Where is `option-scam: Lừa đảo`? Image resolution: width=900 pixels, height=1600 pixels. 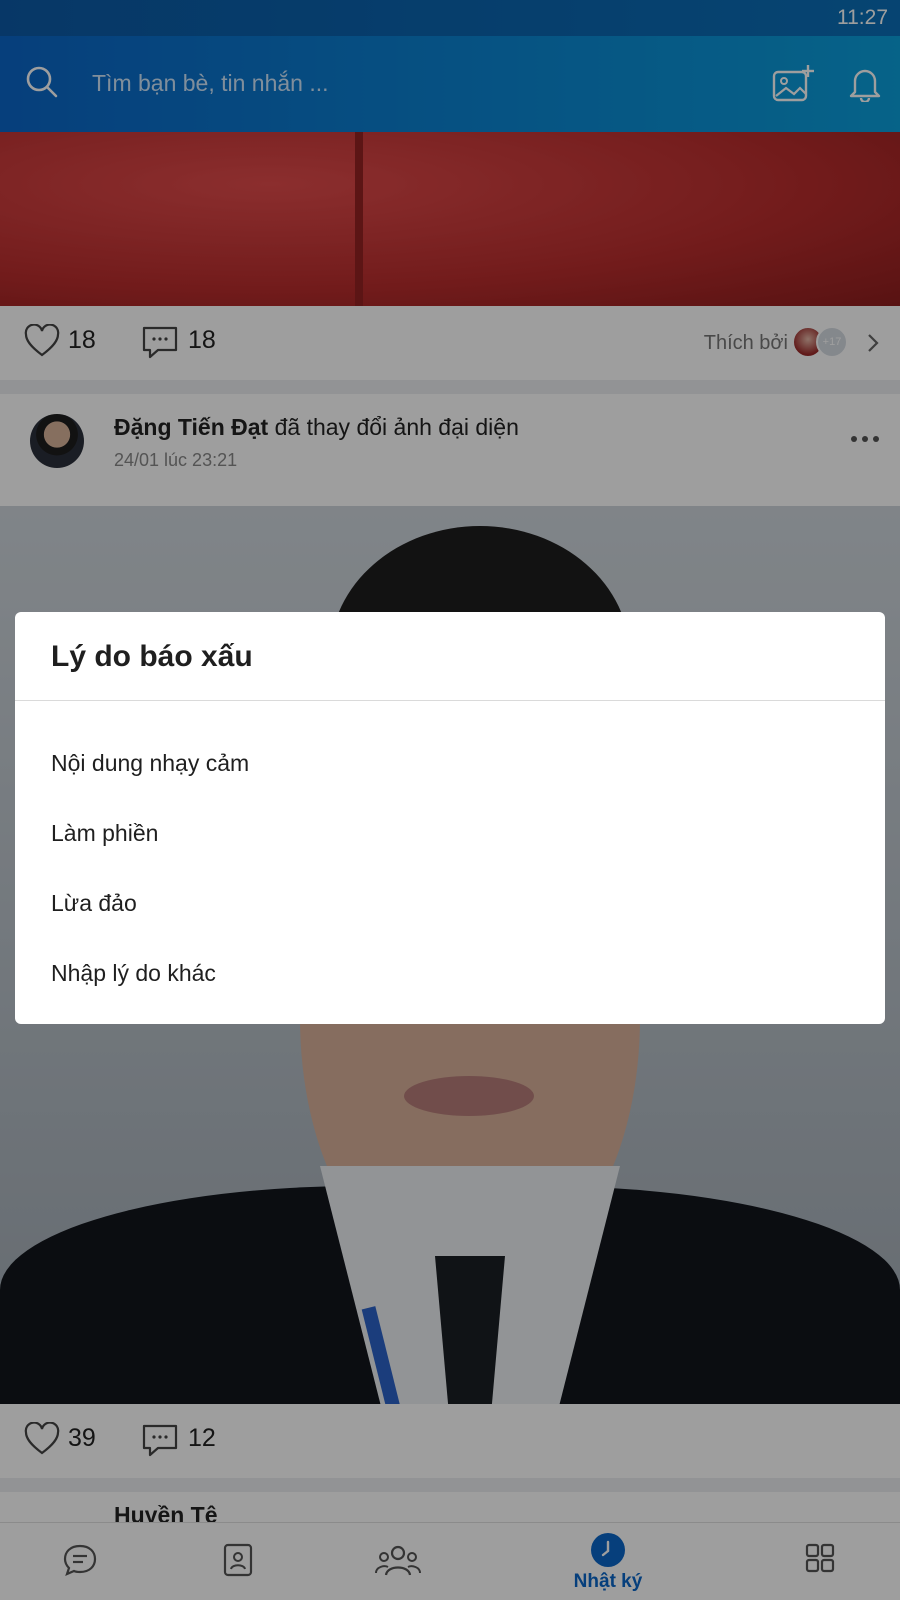 option-scam: Lừa đảo is located at coordinates (450, 903).